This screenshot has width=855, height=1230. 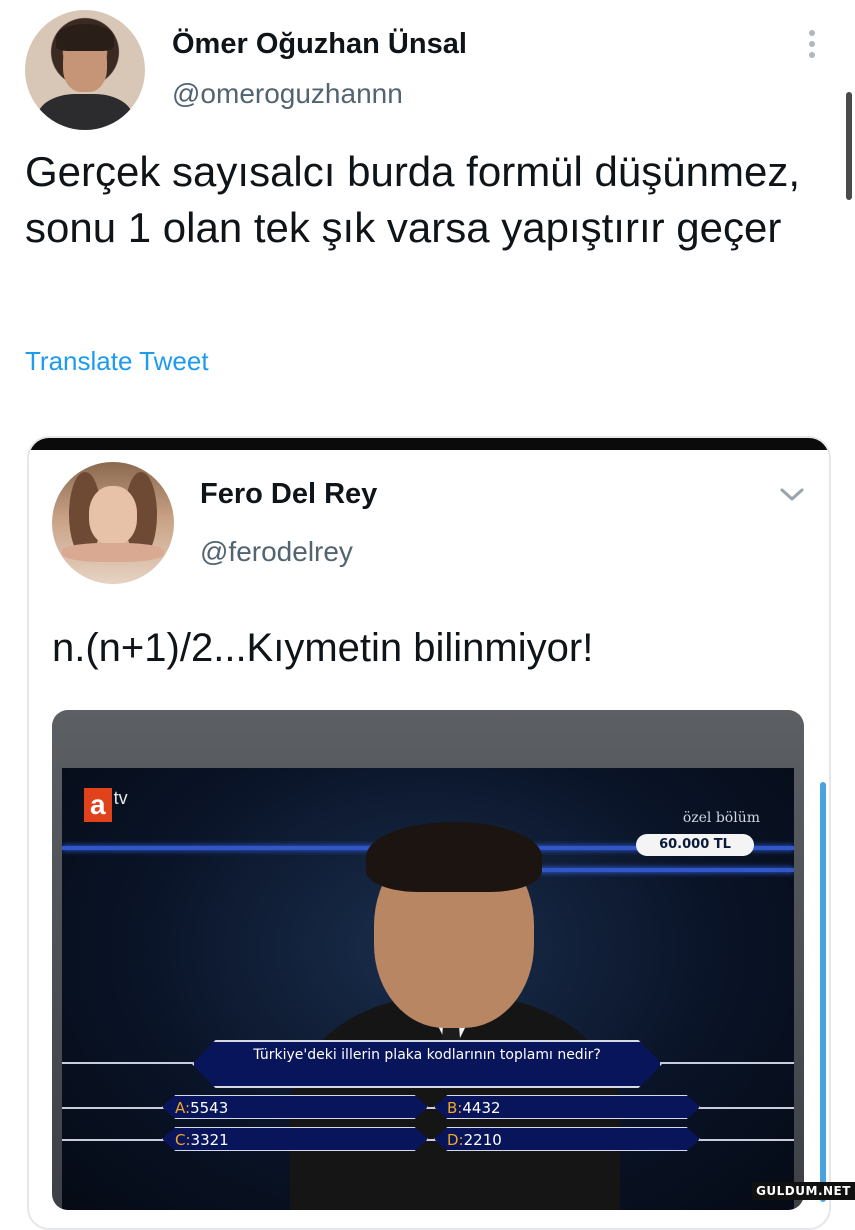 What do you see at coordinates (319, 44) in the screenshot?
I see `author-name: Ömer Oğuzhan Ünsal` at bounding box center [319, 44].